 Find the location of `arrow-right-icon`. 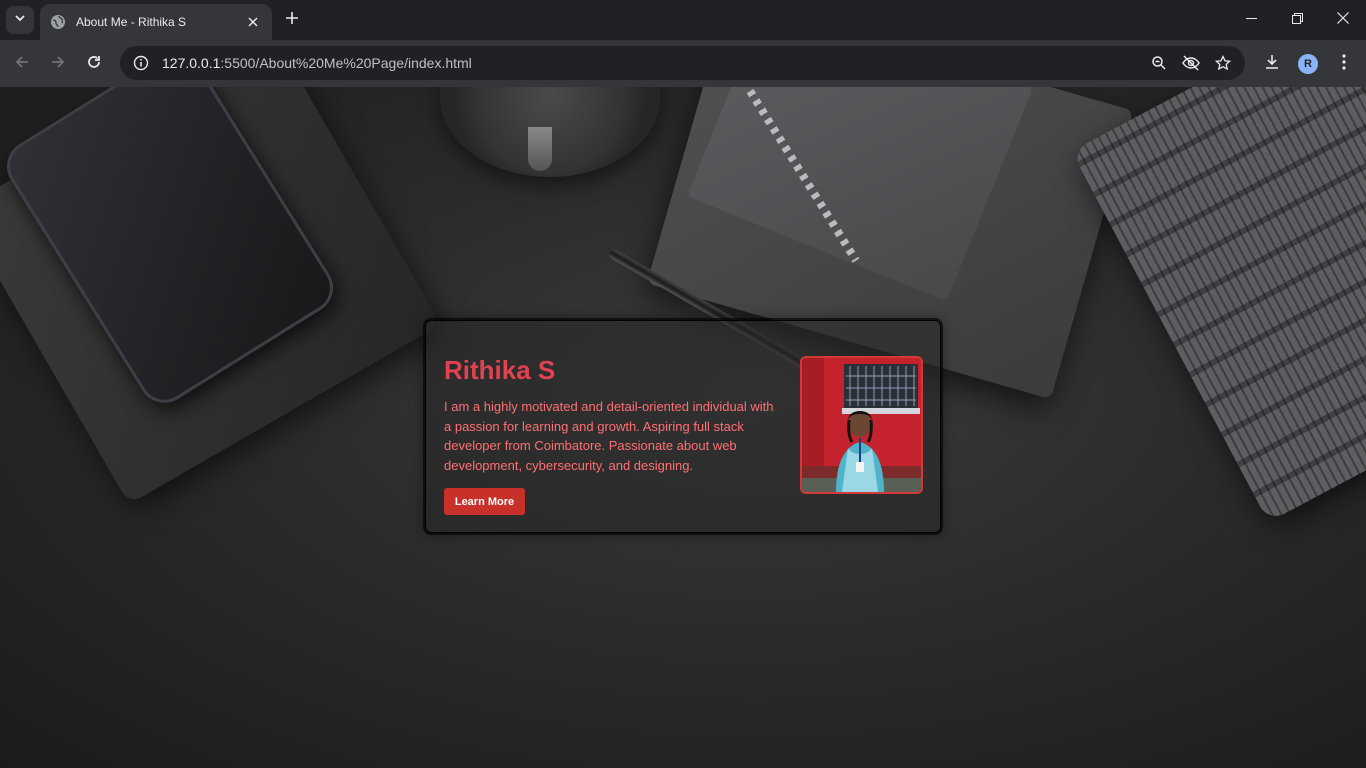

arrow-right-icon is located at coordinates (58, 64).